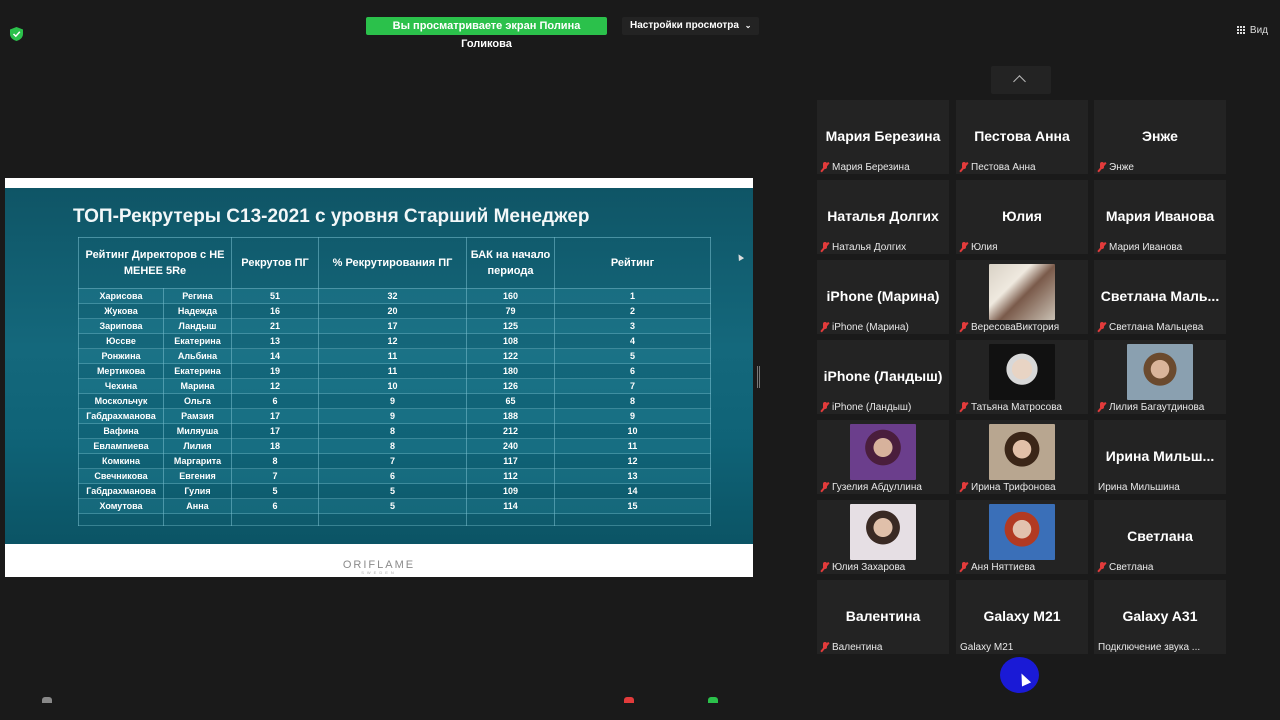 This screenshot has height=720, width=1280. What do you see at coordinates (392, 446) in the screenshot?
I see `cell-percent: 8` at bounding box center [392, 446].